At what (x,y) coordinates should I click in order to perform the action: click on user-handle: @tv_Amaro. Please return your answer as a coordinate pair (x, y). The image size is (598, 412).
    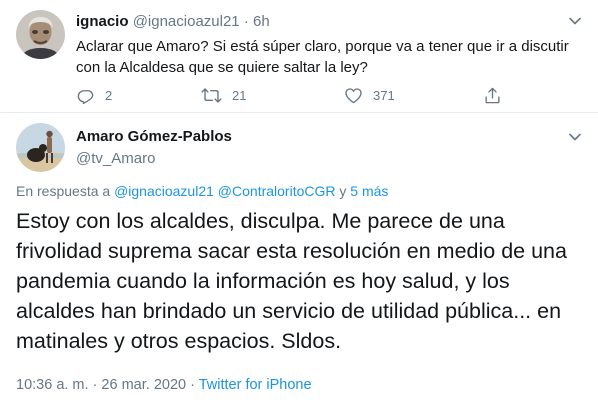
    Looking at the image, I should click on (115, 158).